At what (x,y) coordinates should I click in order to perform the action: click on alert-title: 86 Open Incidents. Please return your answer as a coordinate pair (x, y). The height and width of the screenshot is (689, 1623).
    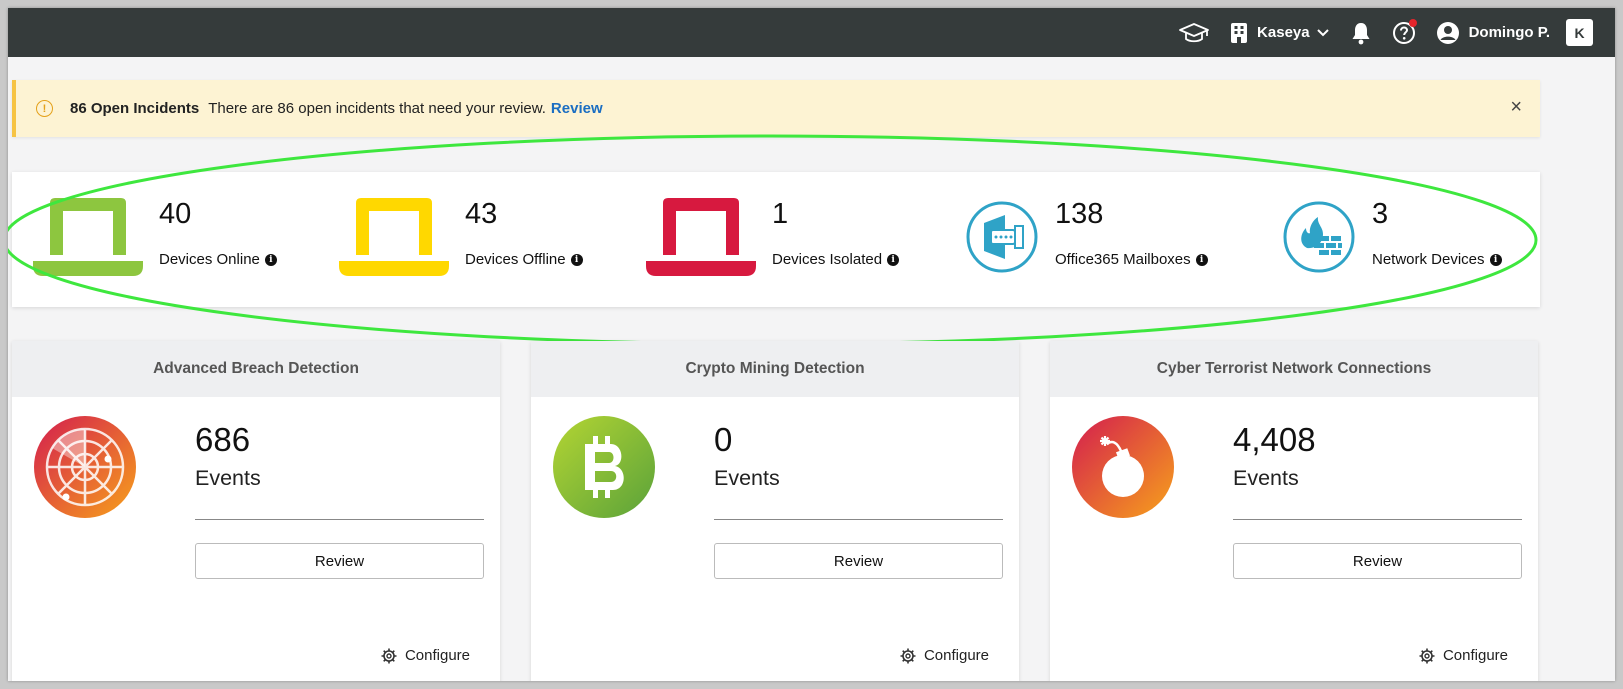
    Looking at the image, I should click on (135, 108).